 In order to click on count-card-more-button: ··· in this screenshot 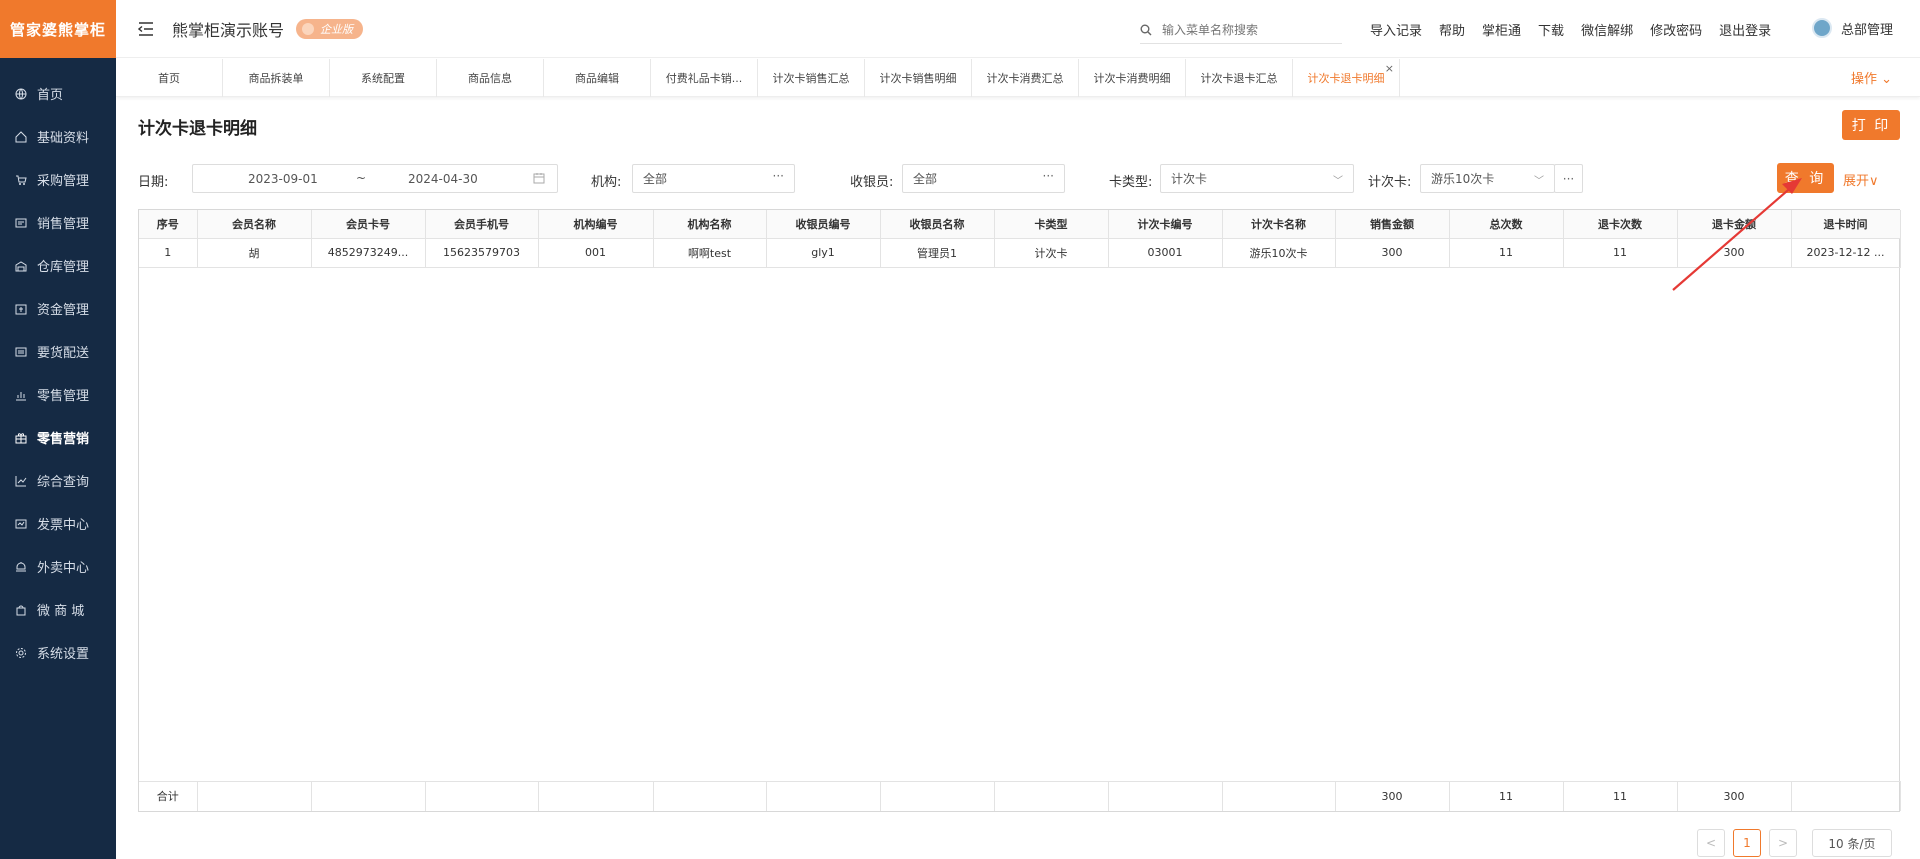, I will do `click(1568, 178)`.